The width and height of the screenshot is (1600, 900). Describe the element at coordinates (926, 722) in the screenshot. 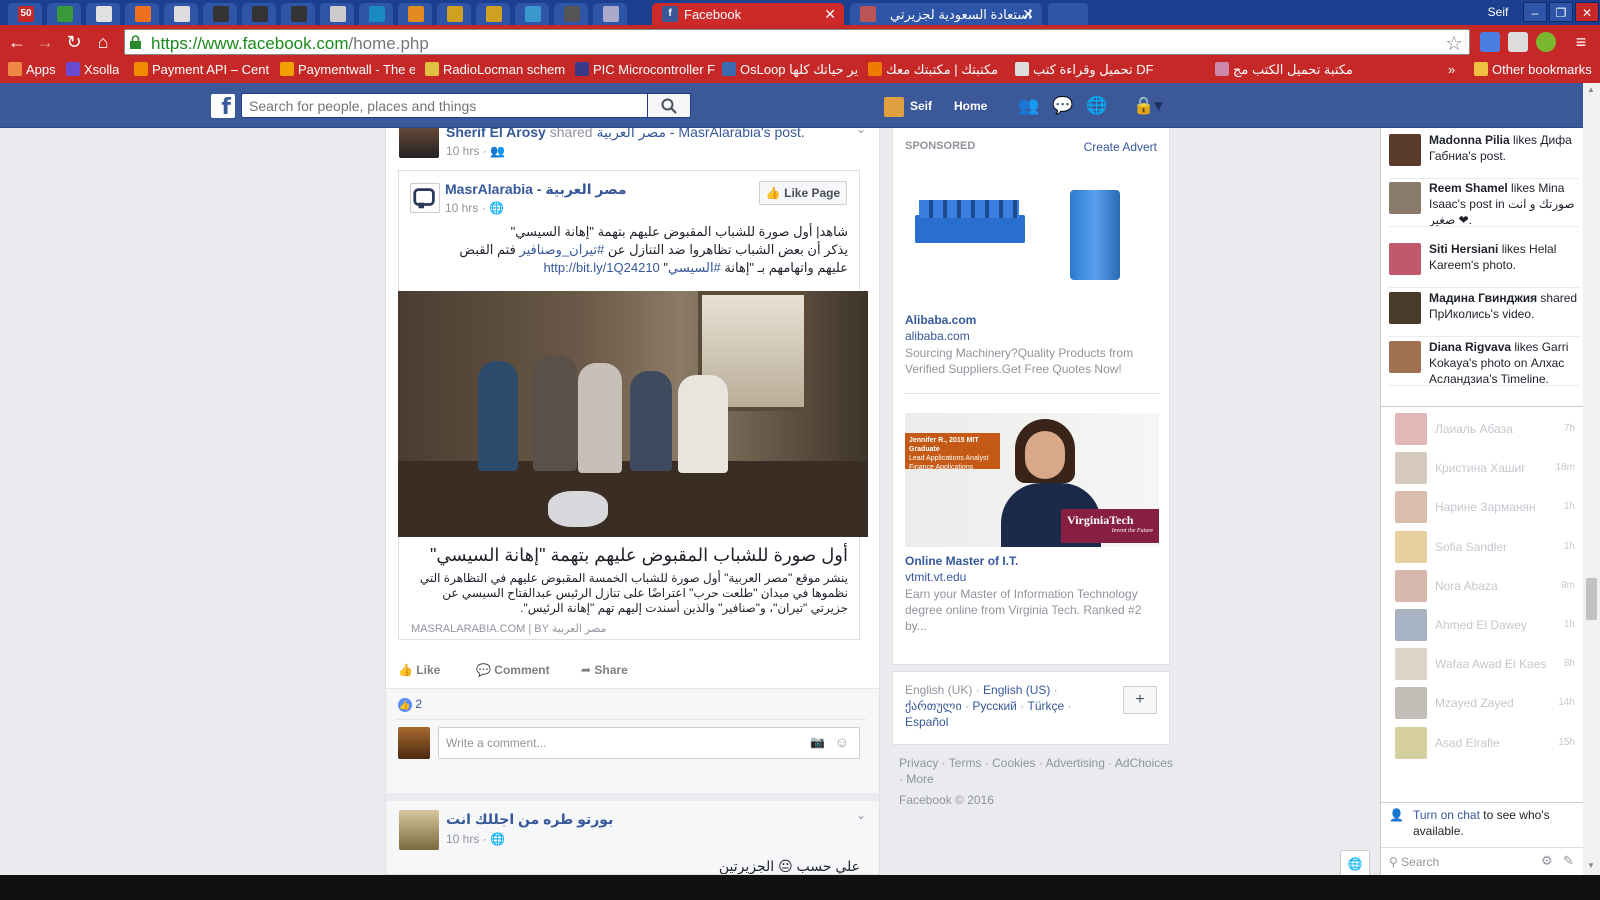

I see `language-link: Español` at that location.